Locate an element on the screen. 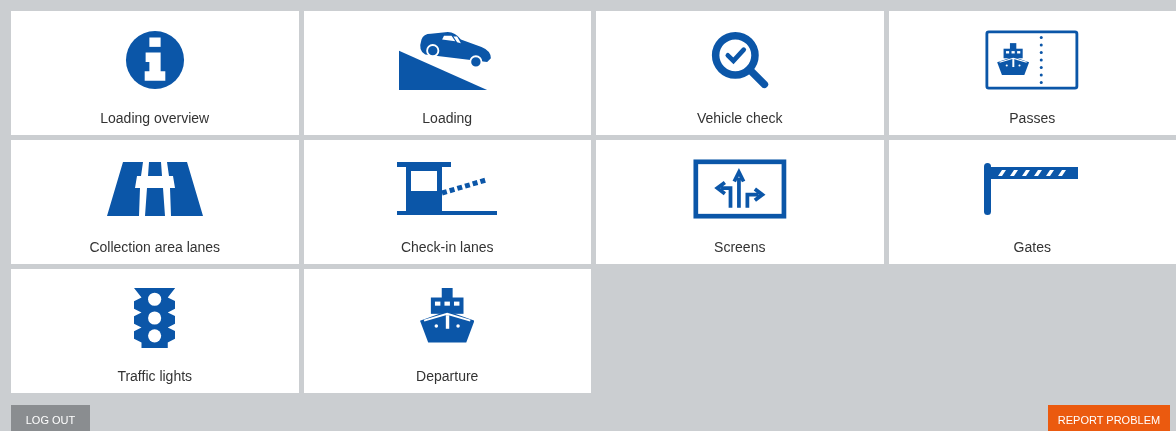 The image size is (1176, 431). tile-label: Passes is located at coordinates (1032, 118).